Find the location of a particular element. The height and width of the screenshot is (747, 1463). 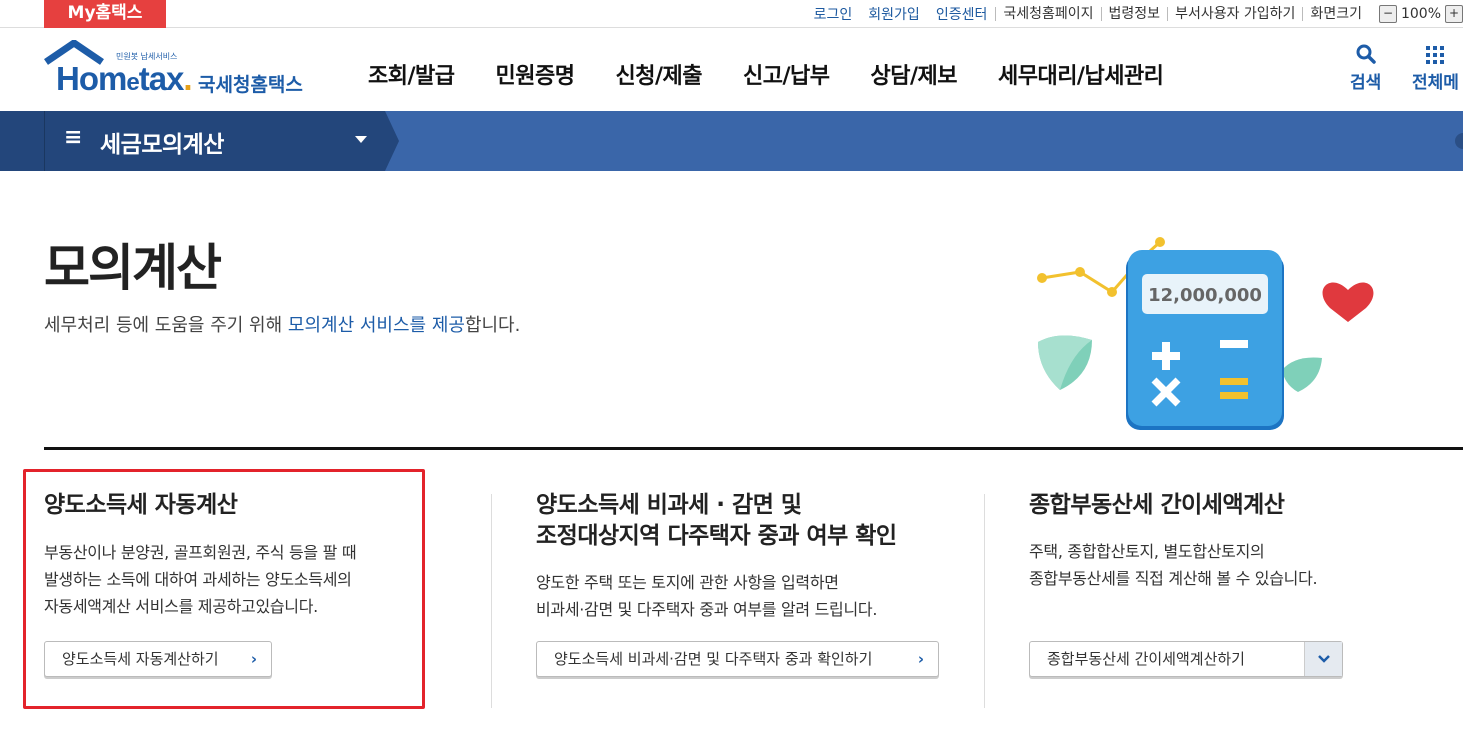

main-navigation: 조회/발급 민원증명 신청/제출 신고/납부 상담/제보 세무대리/납세관리 is located at coordinates (786, 74).